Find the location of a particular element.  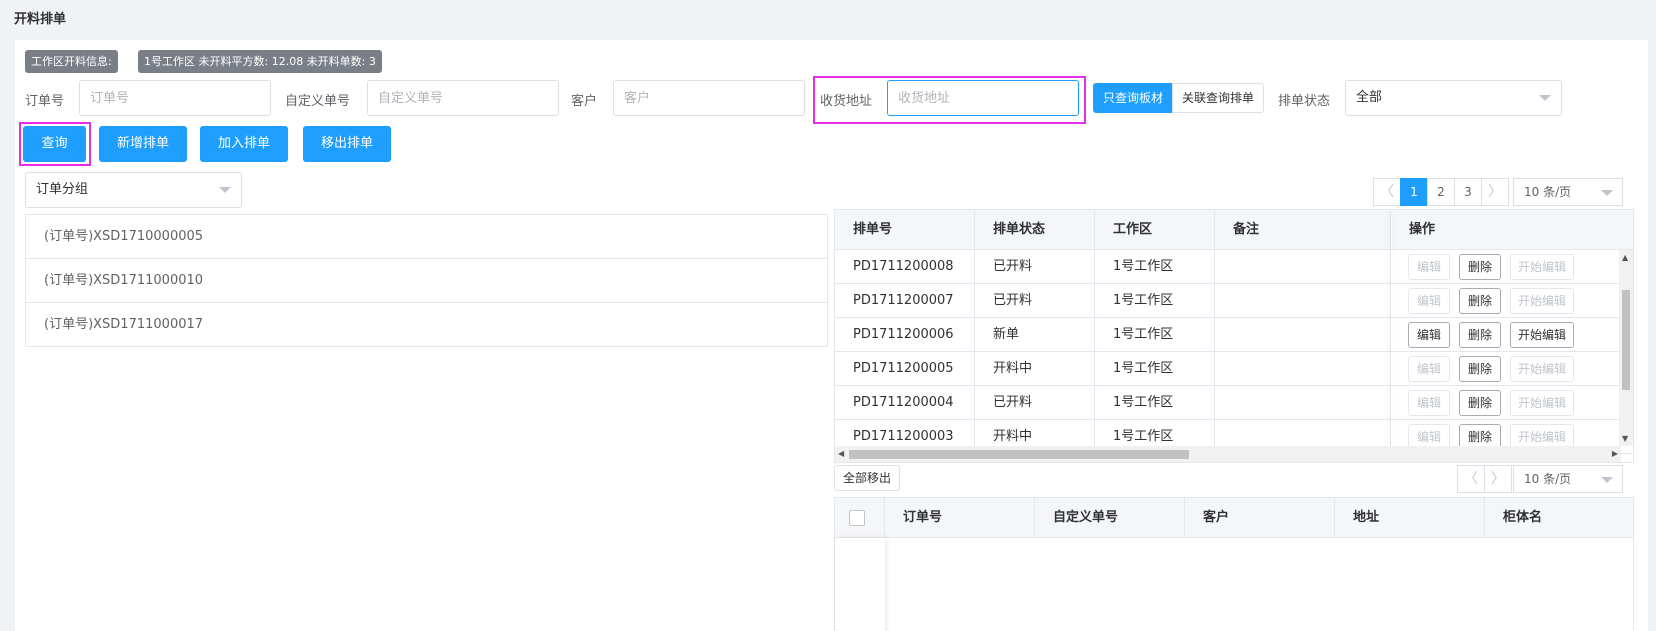

scroll-right-icon: ▶ is located at coordinates (1615, 453).